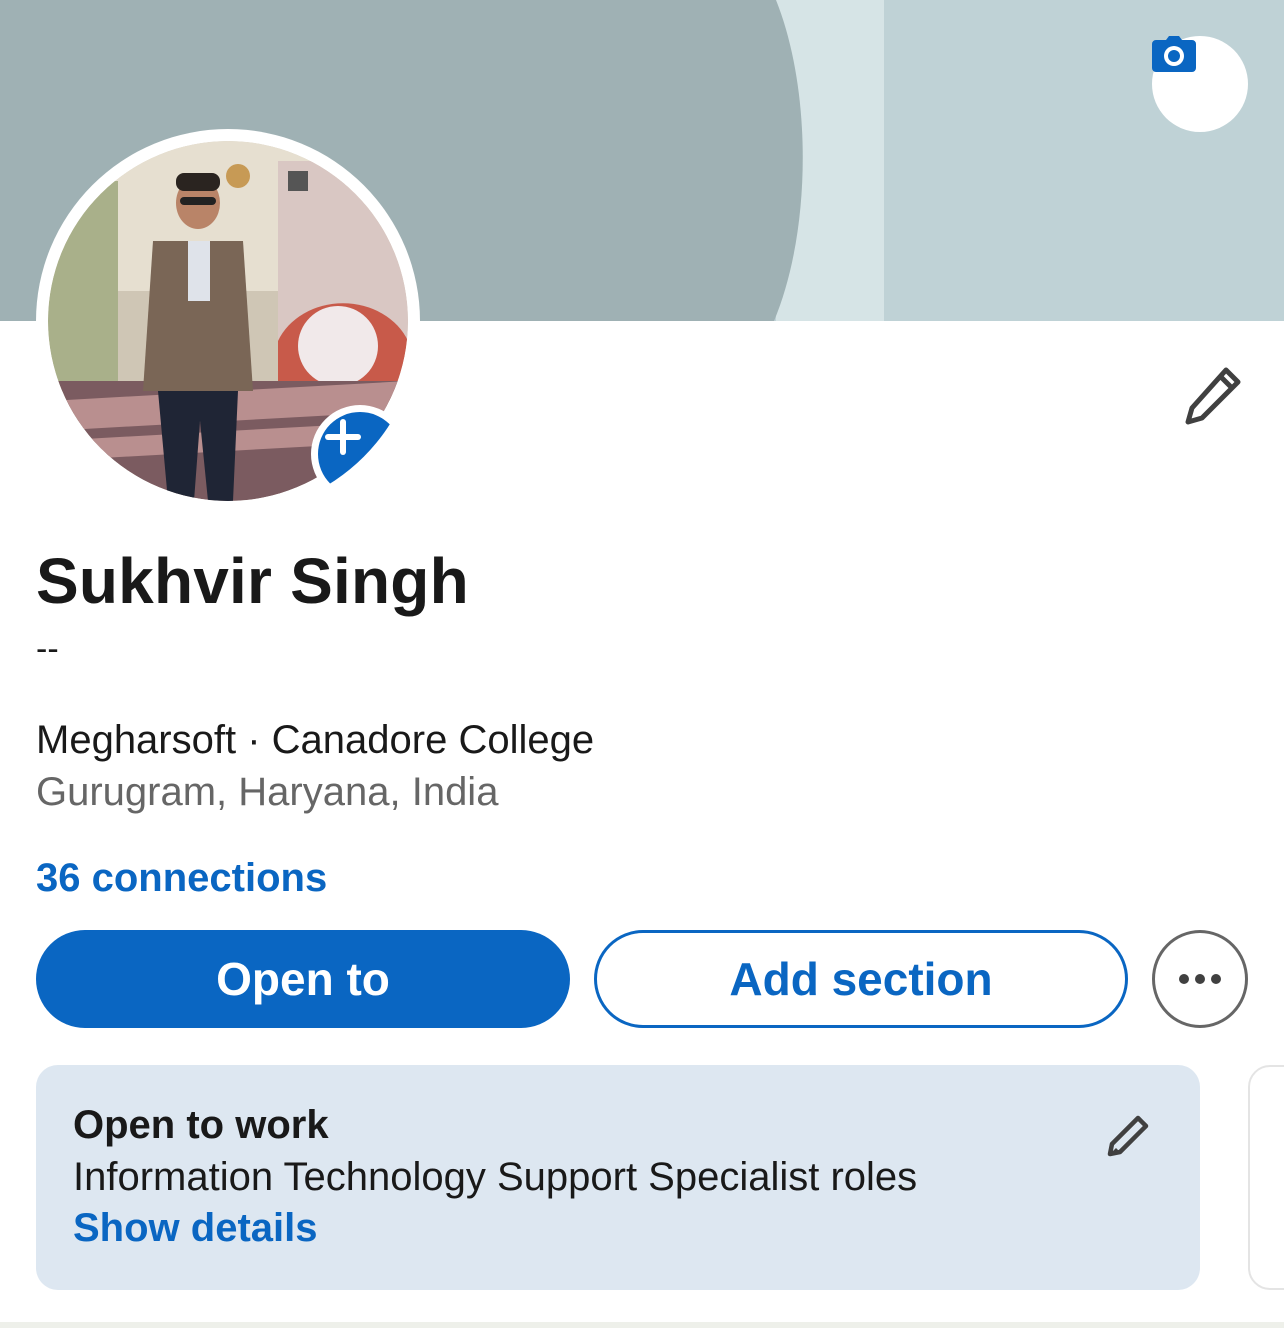 The height and width of the screenshot is (1328, 1284). What do you see at coordinates (181, 878) in the screenshot?
I see `connections-link: 36 connections` at bounding box center [181, 878].